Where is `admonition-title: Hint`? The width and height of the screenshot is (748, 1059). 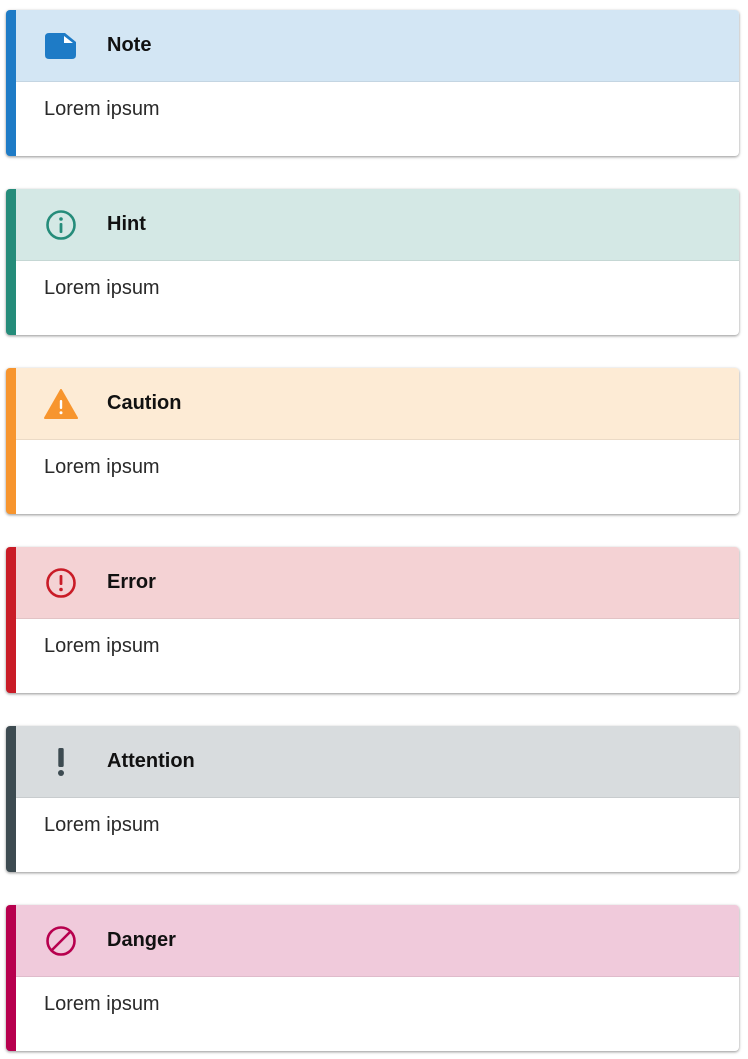
admonition-title: Hint is located at coordinates (126, 224).